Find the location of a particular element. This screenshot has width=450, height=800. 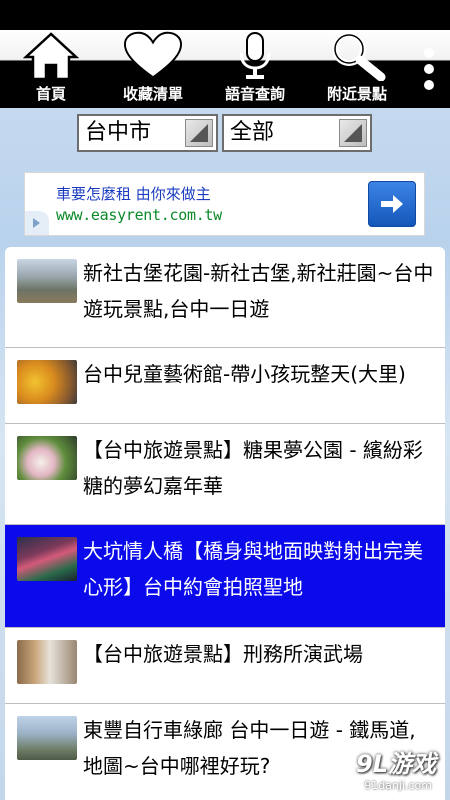

list-item-title: 【台中旅遊景點】刑務所演武場 is located at coordinates (223, 654).